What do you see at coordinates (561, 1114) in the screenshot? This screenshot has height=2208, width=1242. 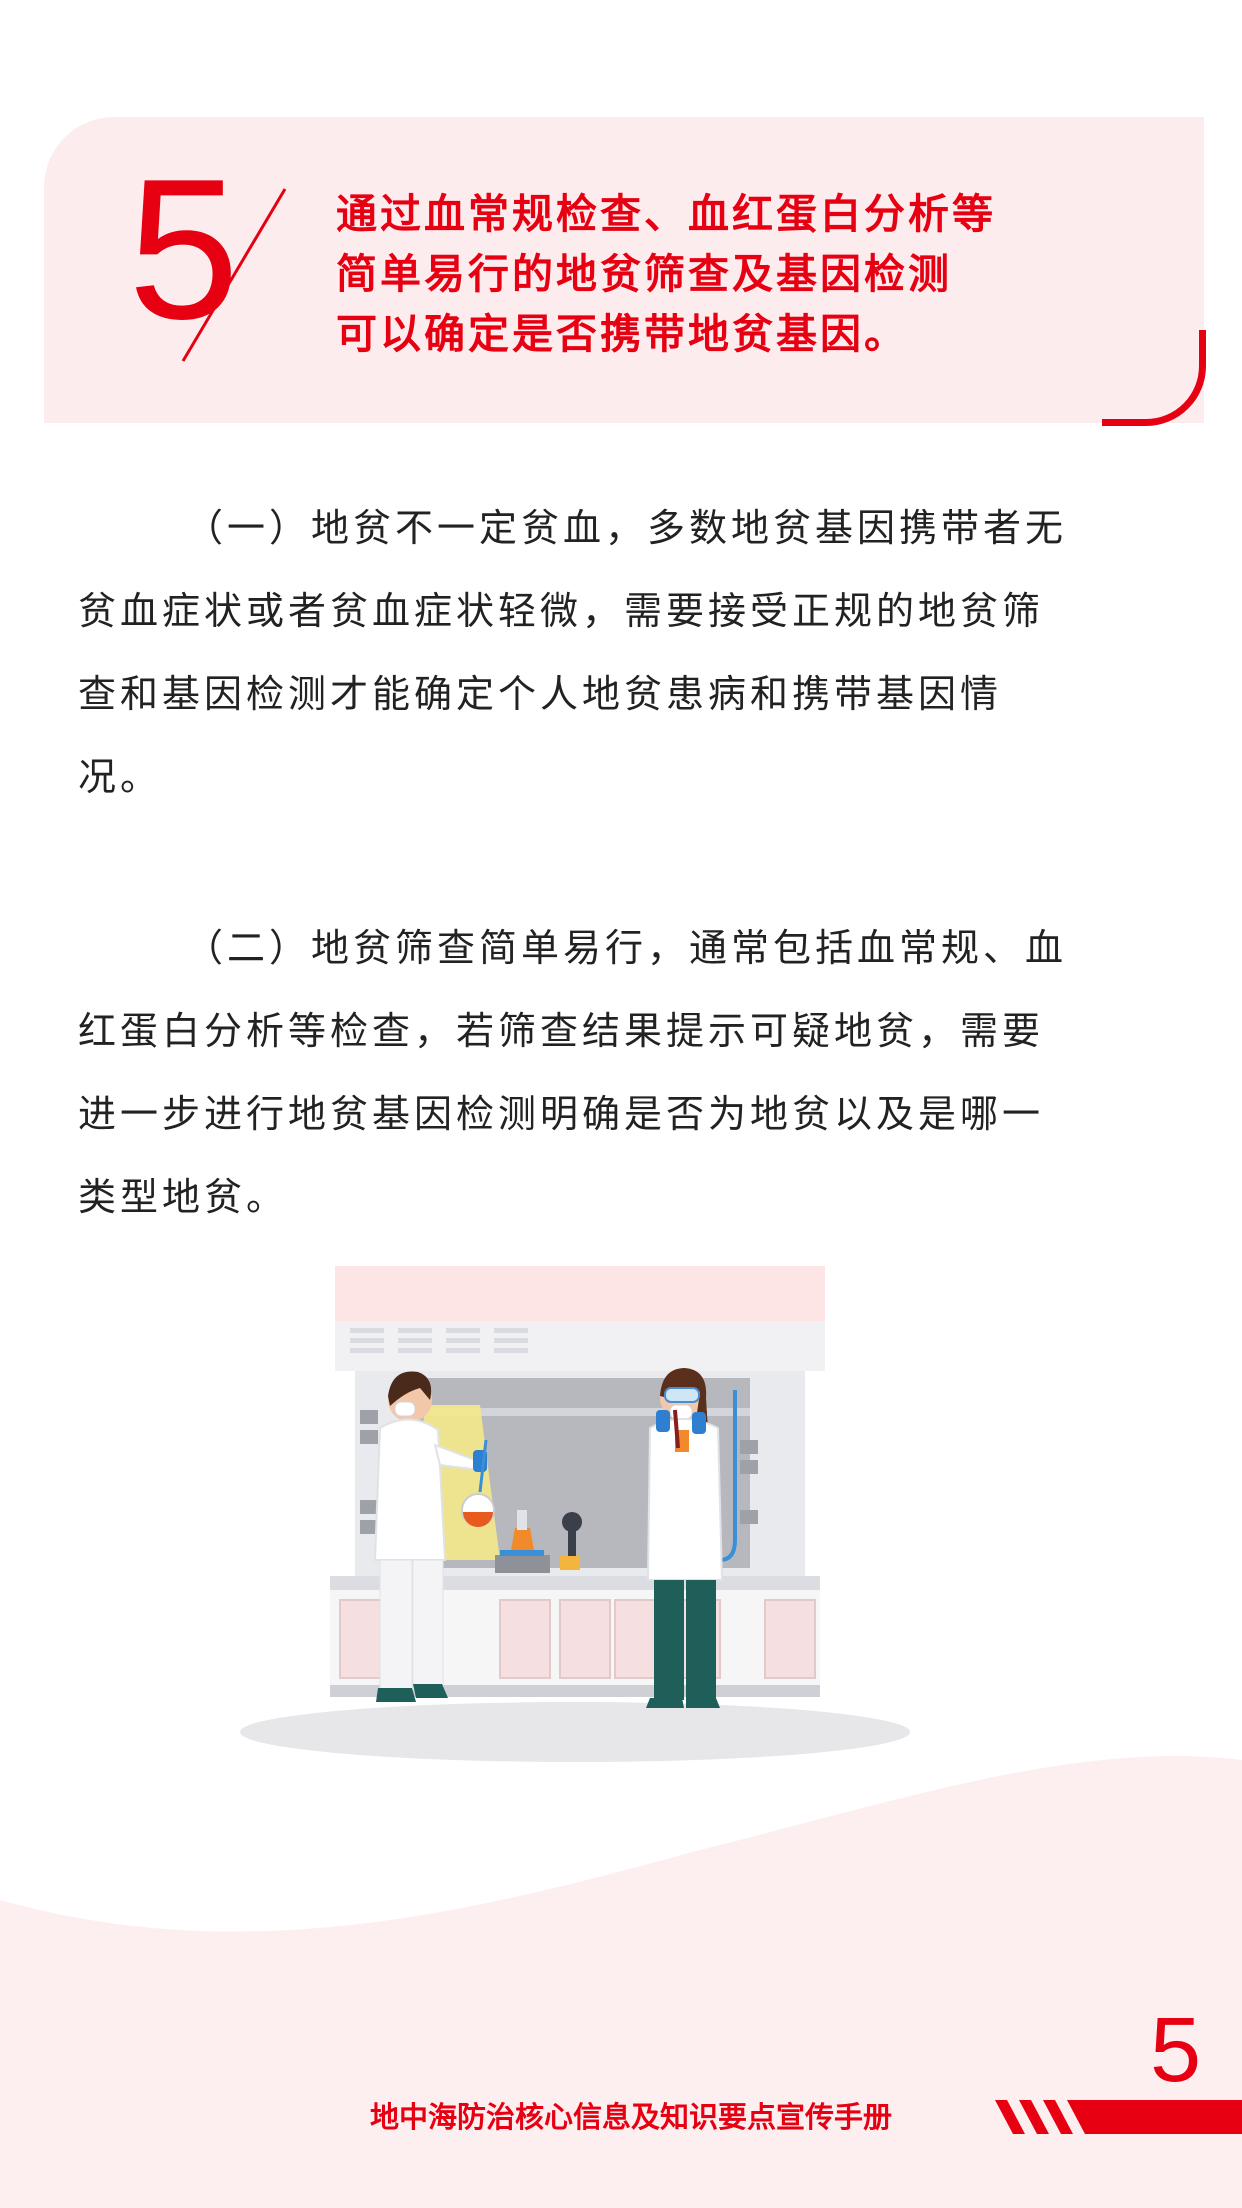 I see `paragraph-line: 进一步进行地贫基因检测明确是否为地贫以及是哪一` at bounding box center [561, 1114].